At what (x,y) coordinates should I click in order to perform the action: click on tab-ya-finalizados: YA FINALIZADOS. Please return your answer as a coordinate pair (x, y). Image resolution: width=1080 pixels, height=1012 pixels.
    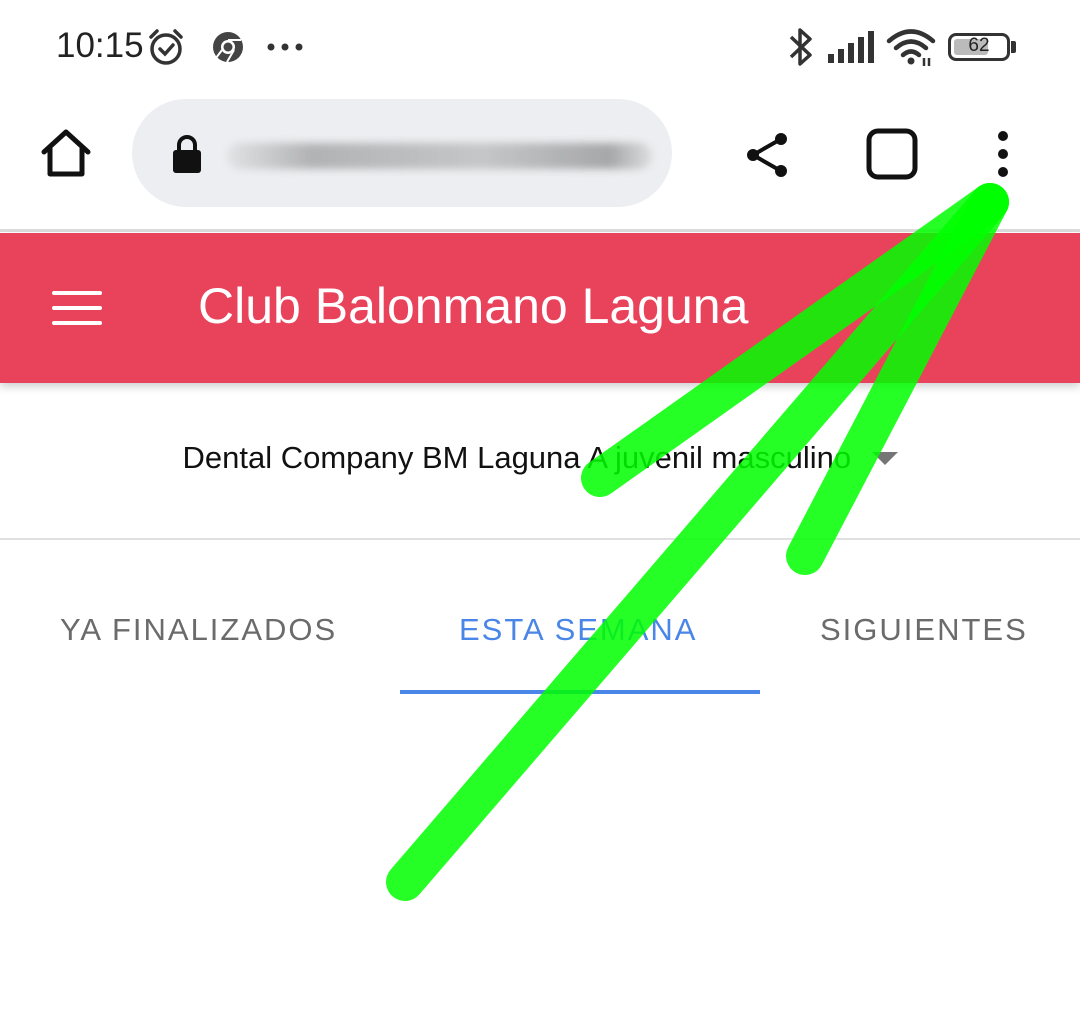
    Looking at the image, I should click on (198, 630).